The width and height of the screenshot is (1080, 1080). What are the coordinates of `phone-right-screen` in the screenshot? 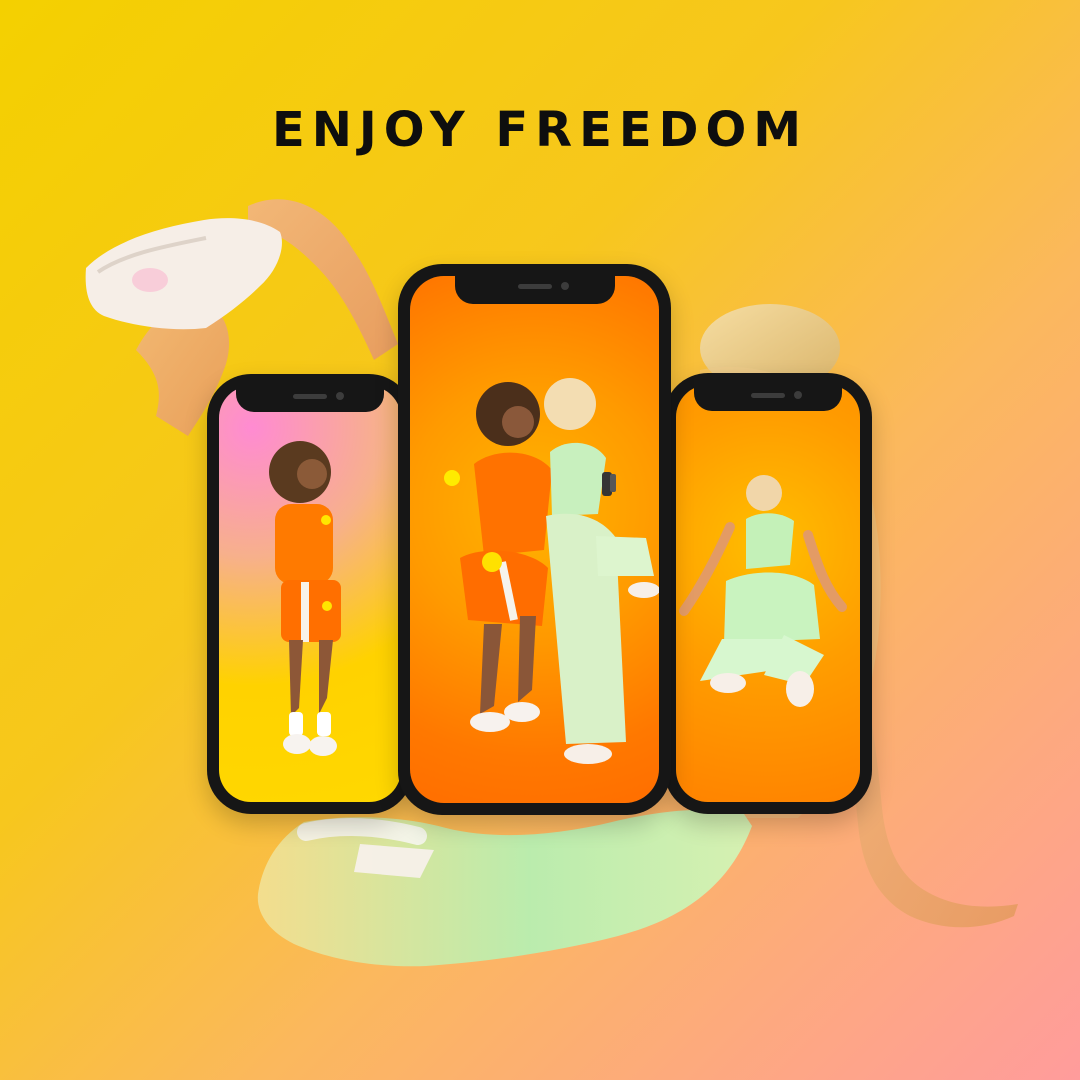 It's located at (768, 593).